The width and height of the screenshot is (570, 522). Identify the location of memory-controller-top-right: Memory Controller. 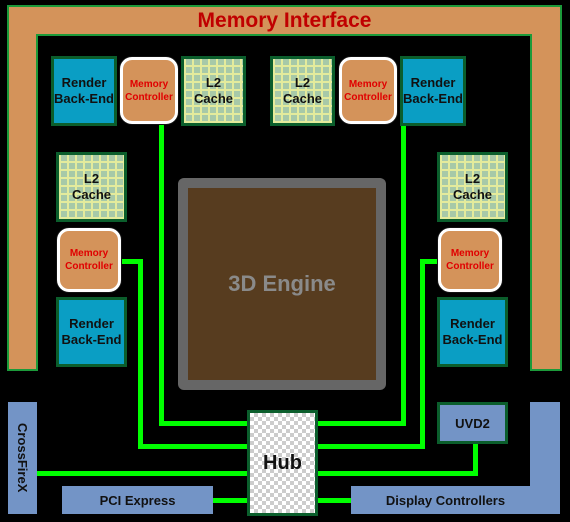
(368, 90).